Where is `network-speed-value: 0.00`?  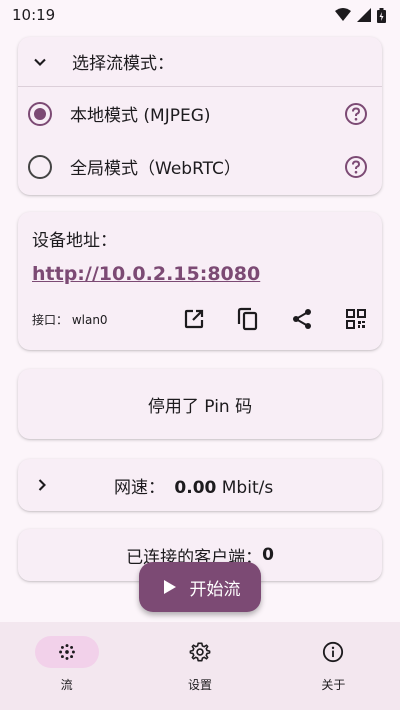
network-speed-value: 0.00 is located at coordinates (195, 487).